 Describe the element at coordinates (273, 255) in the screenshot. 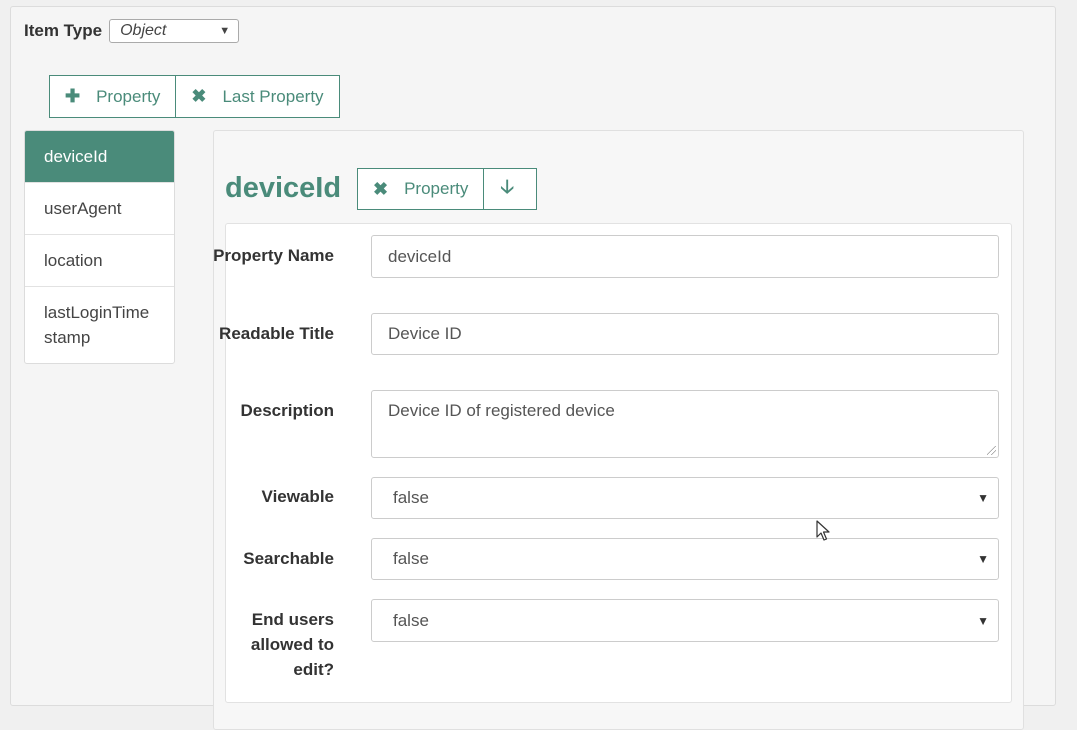

I see `property-name-label: Property Name` at that location.